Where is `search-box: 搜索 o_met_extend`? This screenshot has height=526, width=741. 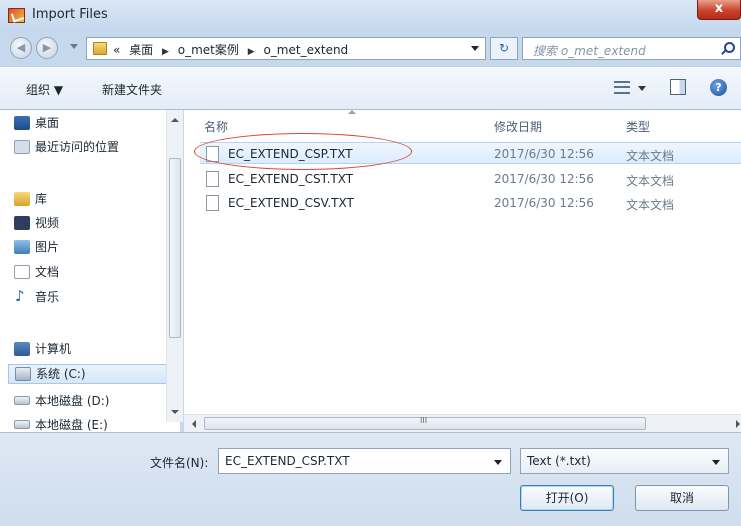 search-box: 搜索 o_met_extend is located at coordinates (631, 48).